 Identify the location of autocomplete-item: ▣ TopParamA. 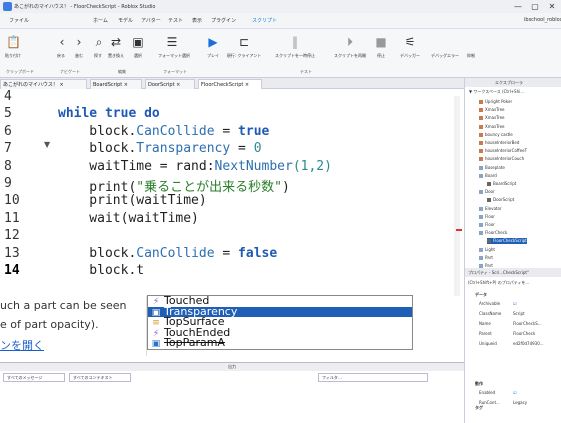
(280, 343).